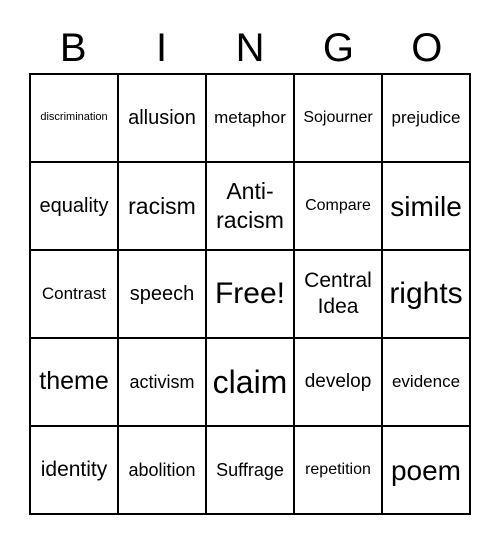 This screenshot has width=500, height=544. What do you see at coordinates (338, 118) in the screenshot?
I see `bingo-cell: Sojourner` at bounding box center [338, 118].